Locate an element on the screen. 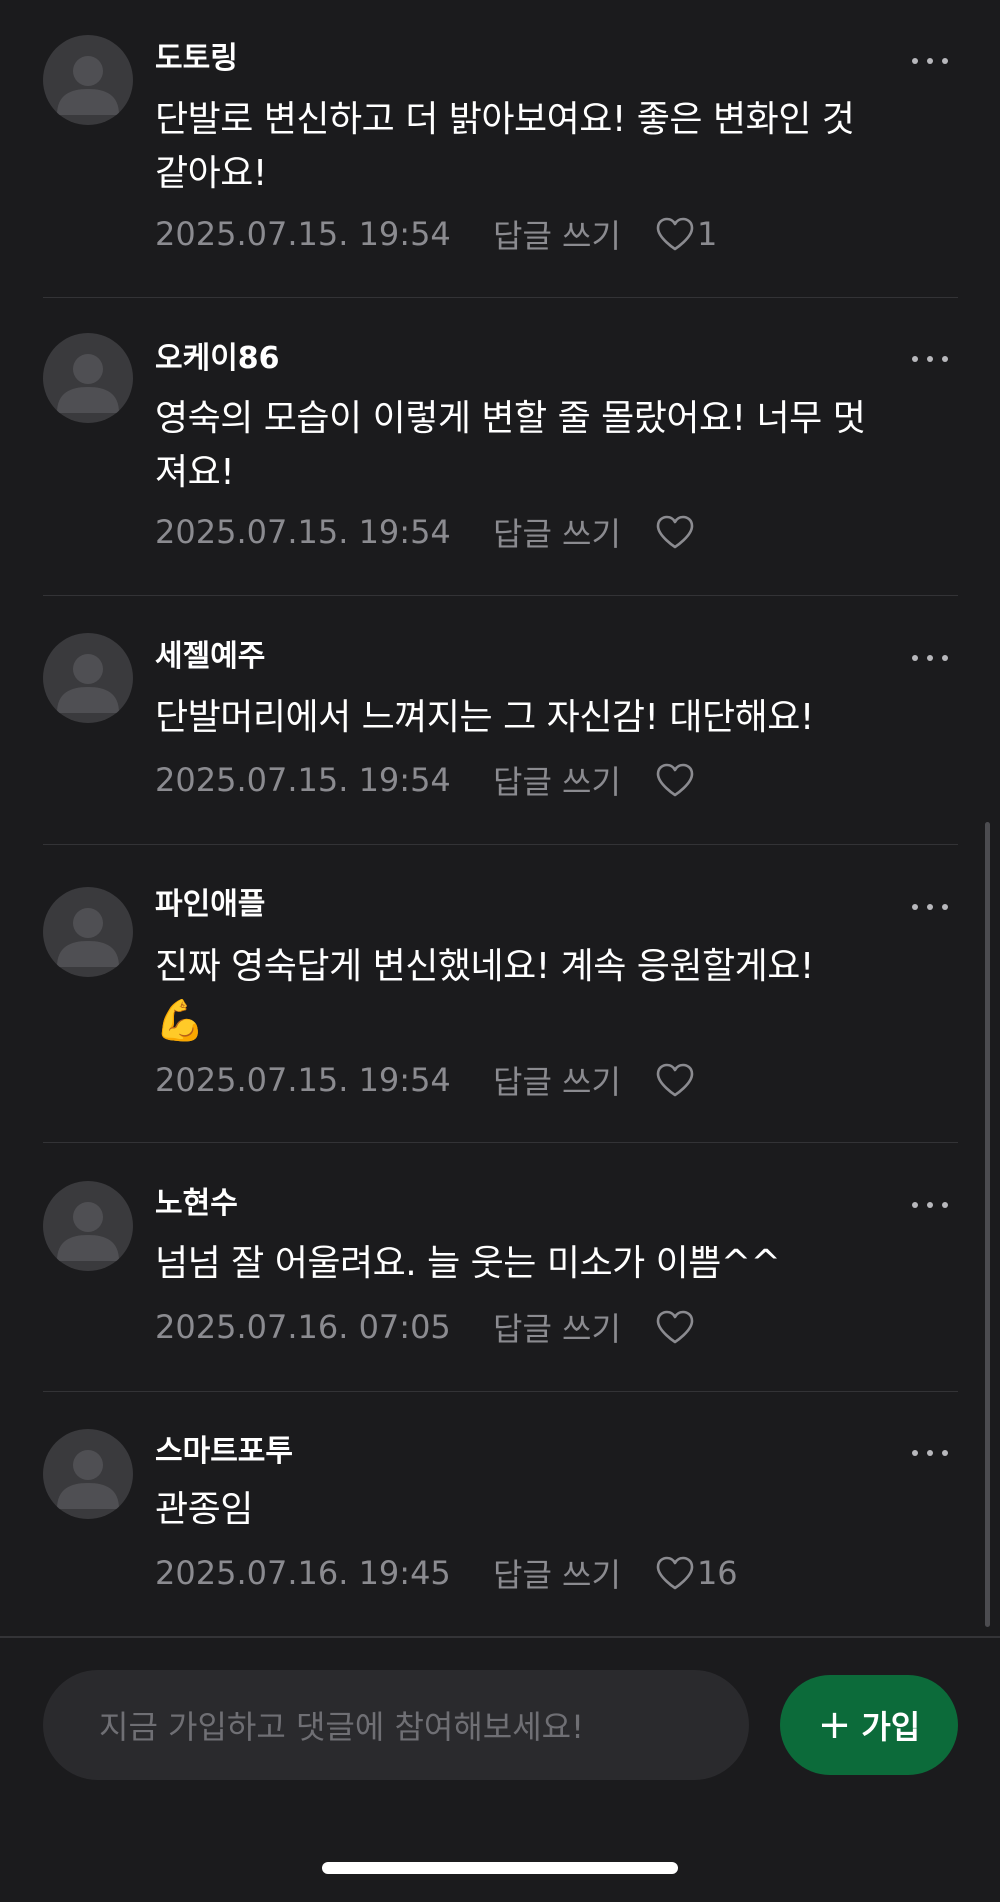 Image resolution: width=1000 pixels, height=1902 pixels. like-count: 1 is located at coordinates (707, 234).